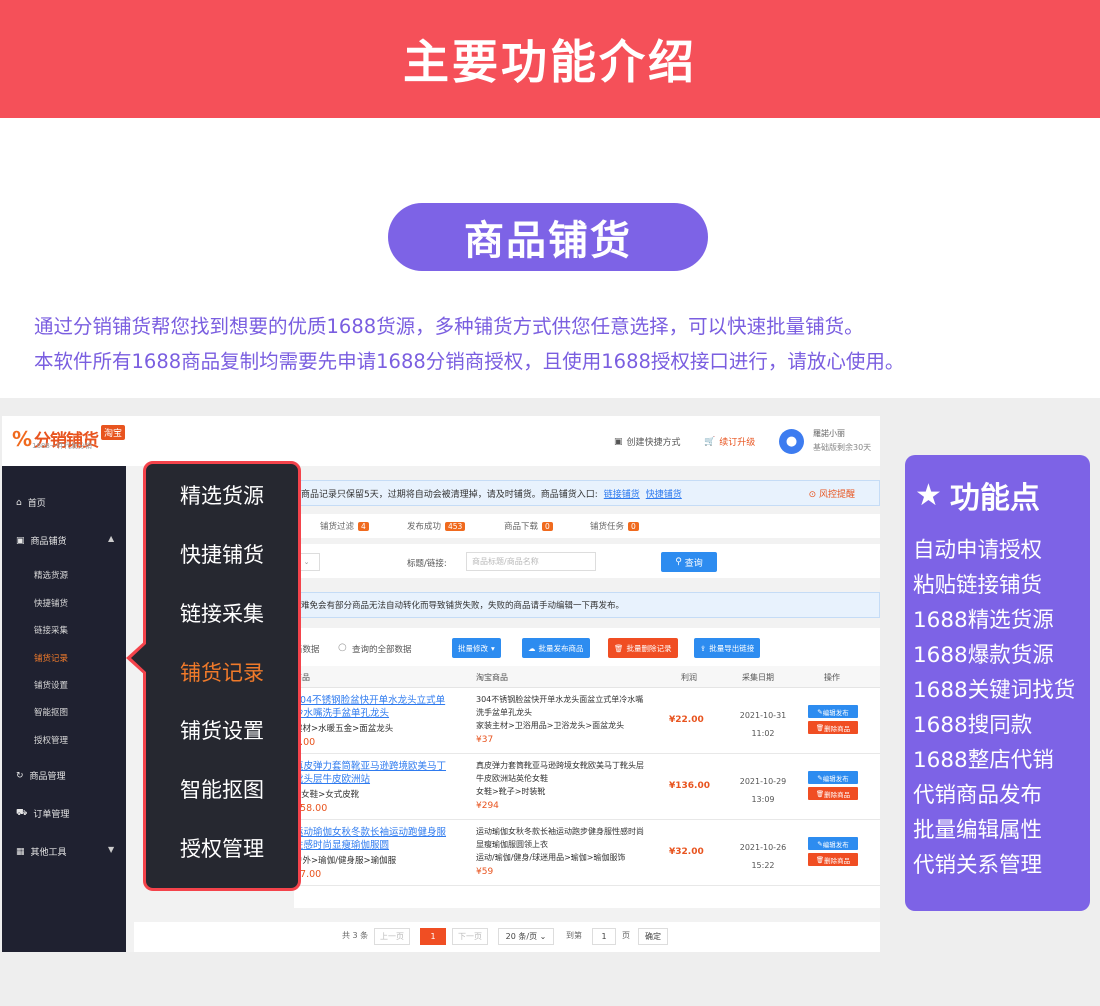  I want to click on pagination: 共 3 条 上一页 1 下一页 20 条/页 ⌄ 到第 1 页 确定, so click(507, 937).